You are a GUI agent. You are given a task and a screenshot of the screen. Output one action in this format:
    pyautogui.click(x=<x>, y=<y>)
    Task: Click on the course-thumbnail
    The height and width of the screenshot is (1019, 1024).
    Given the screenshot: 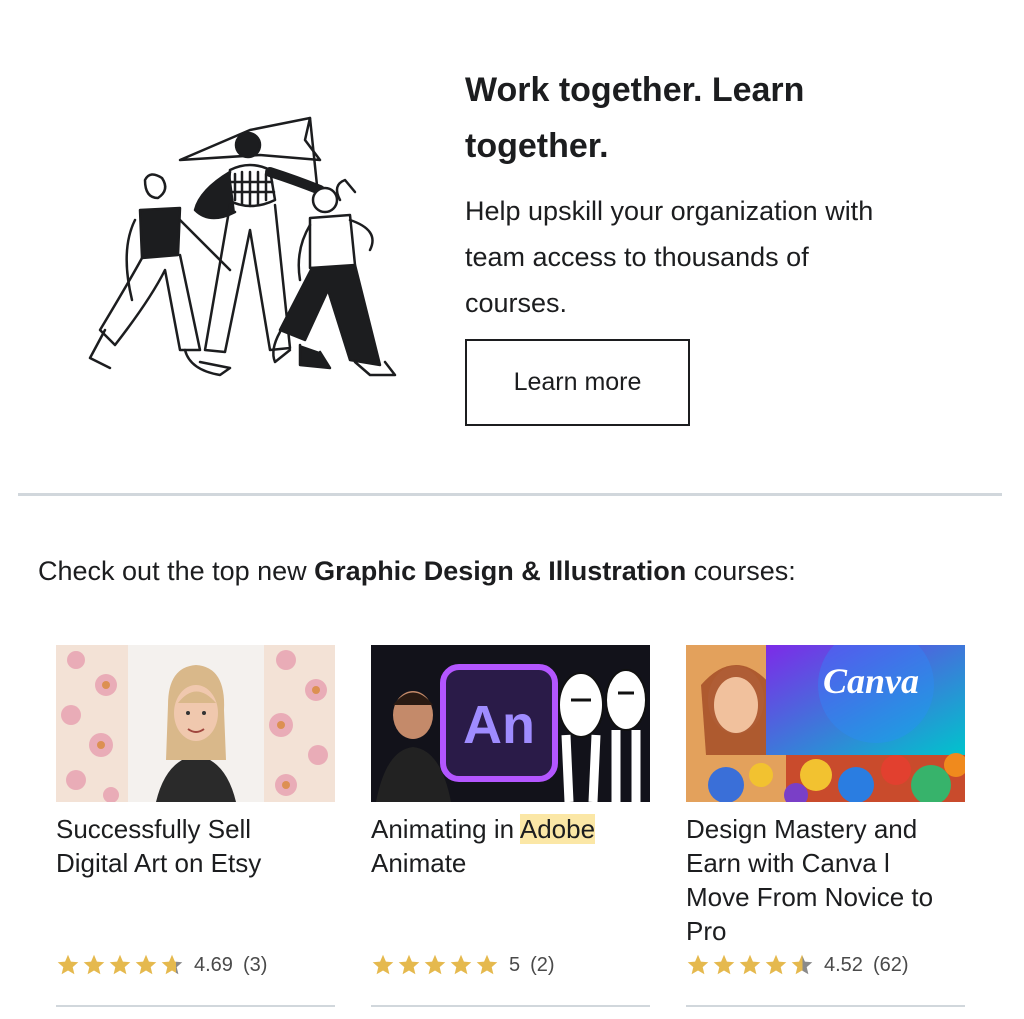 What is the action you would take?
    pyautogui.click(x=195, y=723)
    